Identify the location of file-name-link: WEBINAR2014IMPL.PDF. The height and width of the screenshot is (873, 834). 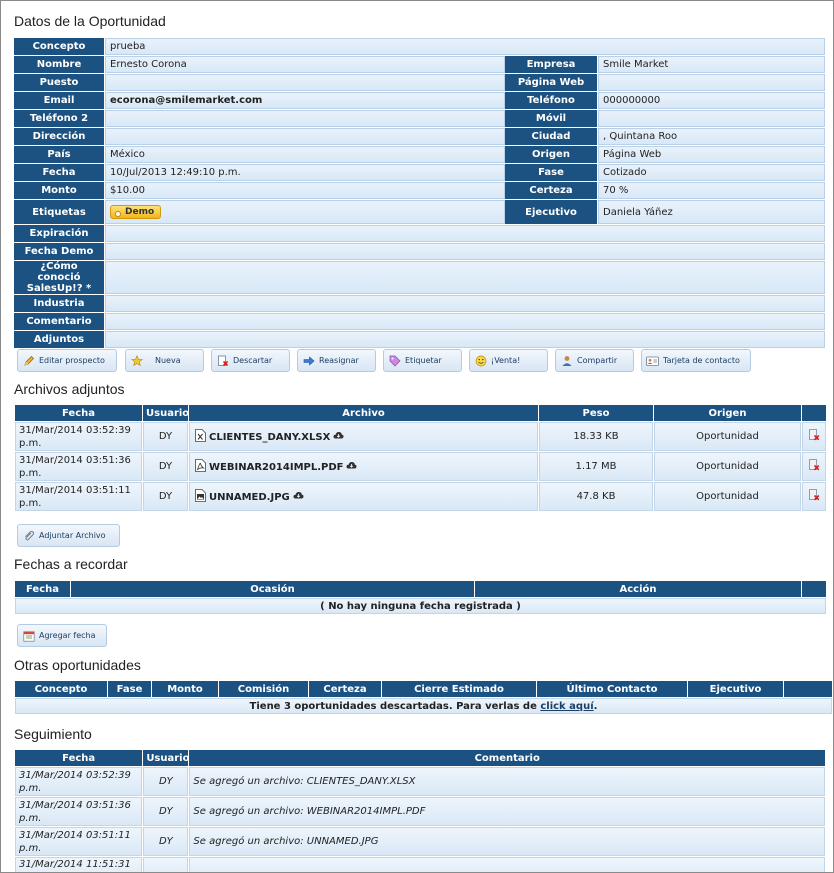
(276, 467).